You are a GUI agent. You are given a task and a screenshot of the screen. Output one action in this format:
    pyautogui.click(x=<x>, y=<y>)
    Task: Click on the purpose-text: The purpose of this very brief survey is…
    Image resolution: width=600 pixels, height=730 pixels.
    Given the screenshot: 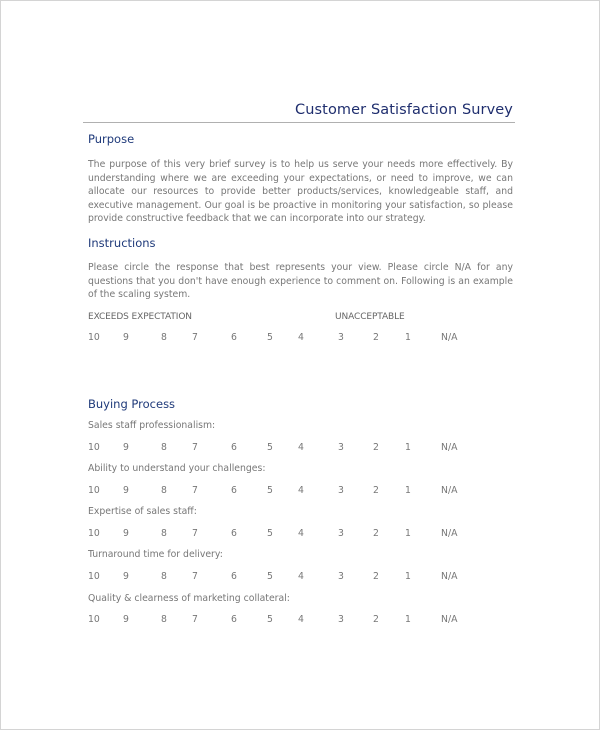 What is the action you would take?
    pyautogui.click(x=300, y=191)
    